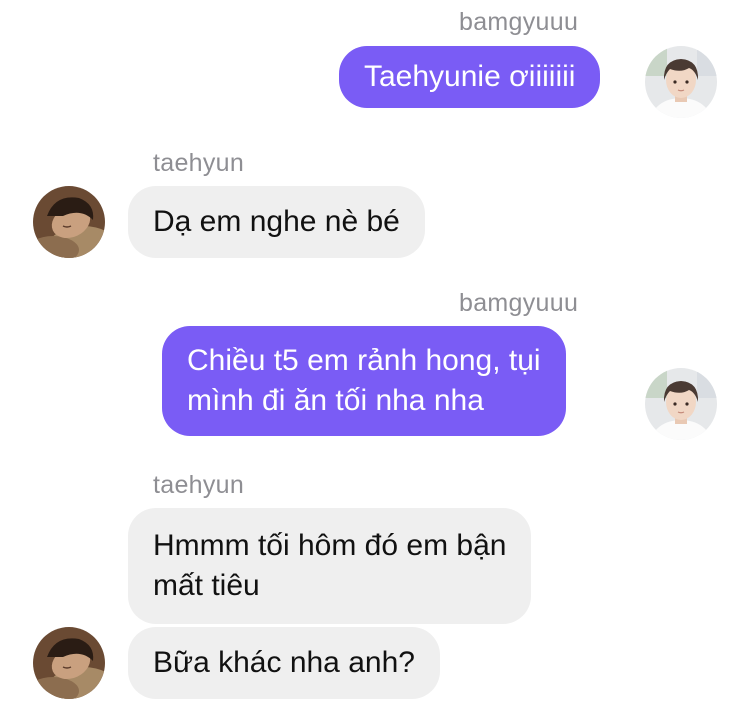 Image resolution: width=750 pixels, height=711 pixels. I want to click on message-bubble-incoming: Bữa khác nha anh?, so click(284, 663).